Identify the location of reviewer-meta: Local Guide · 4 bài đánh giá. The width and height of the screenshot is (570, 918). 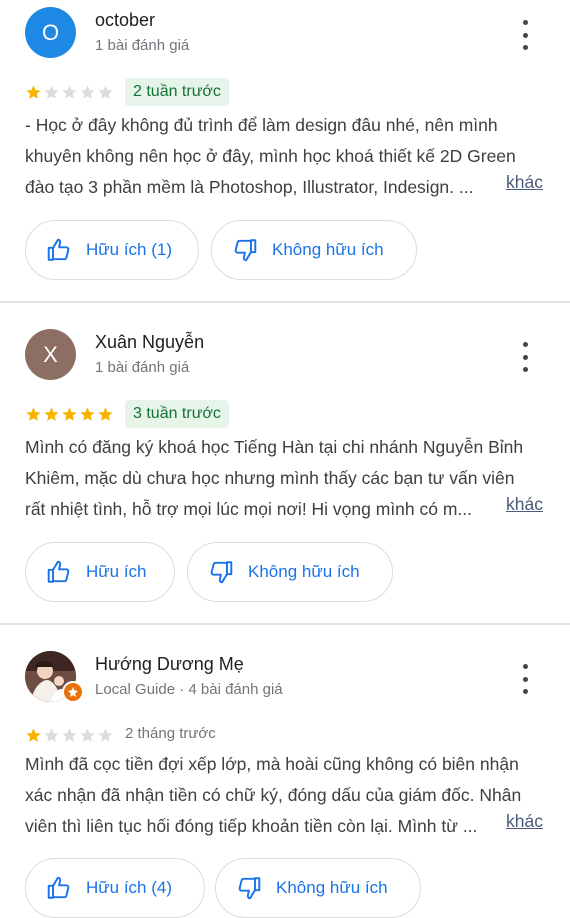
(189, 689).